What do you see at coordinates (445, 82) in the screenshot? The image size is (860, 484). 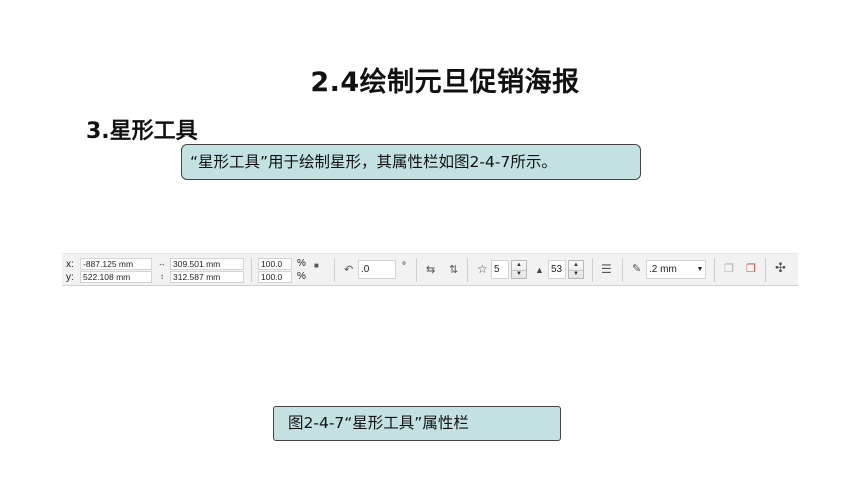 I see `slide-title: 2.4绘制元旦促销海报` at bounding box center [445, 82].